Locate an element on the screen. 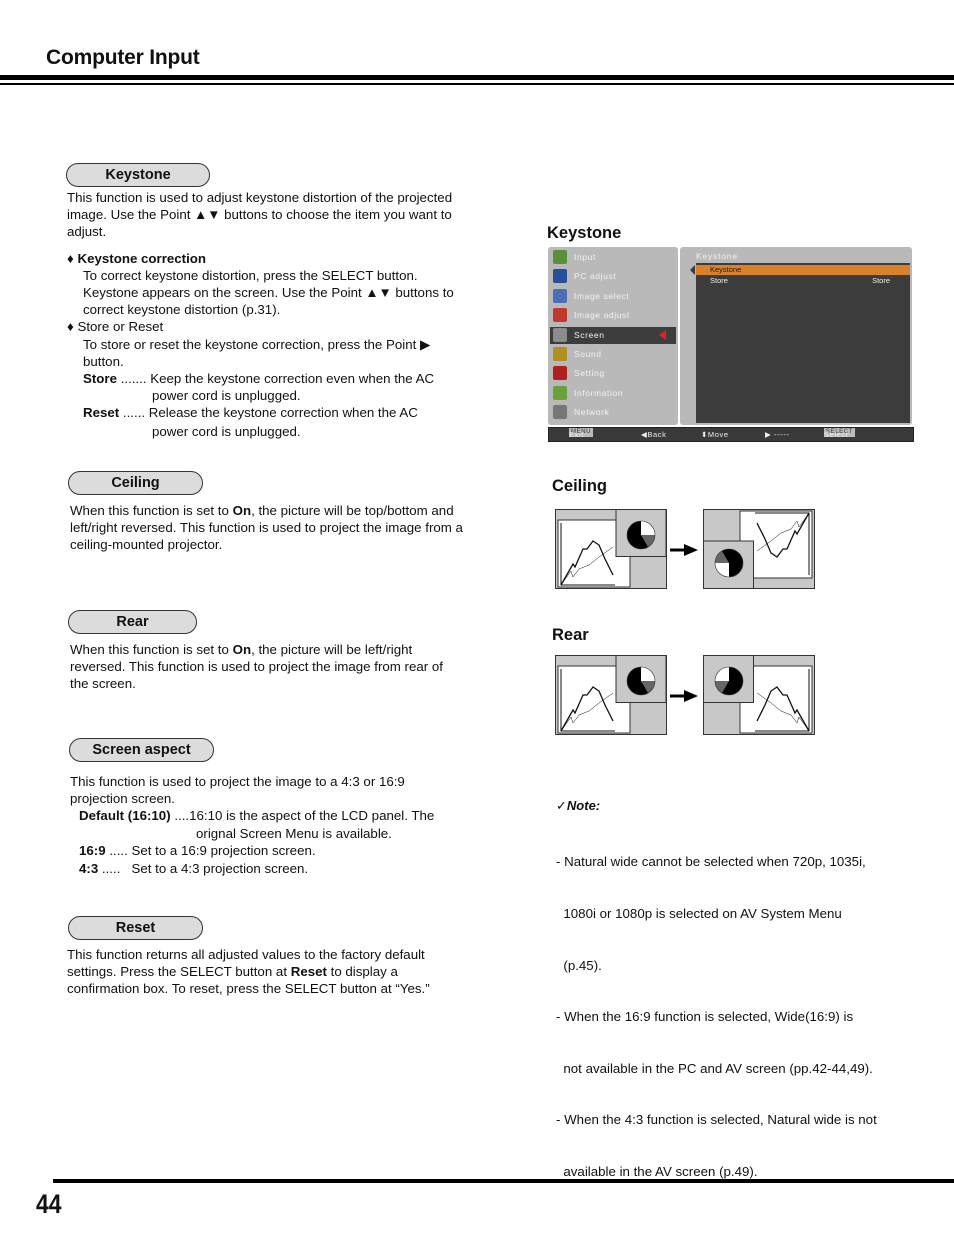  store-or-reset-title: ♦ Store or Reset is located at coordinates (115, 327).